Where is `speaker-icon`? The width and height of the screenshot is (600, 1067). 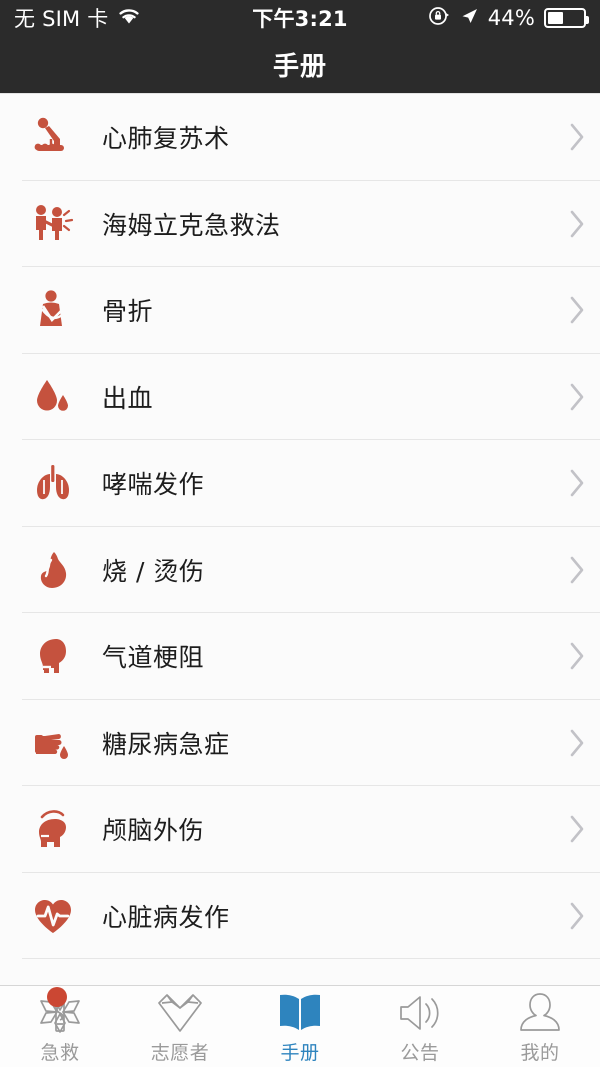
speaker-icon is located at coordinates (420, 1012).